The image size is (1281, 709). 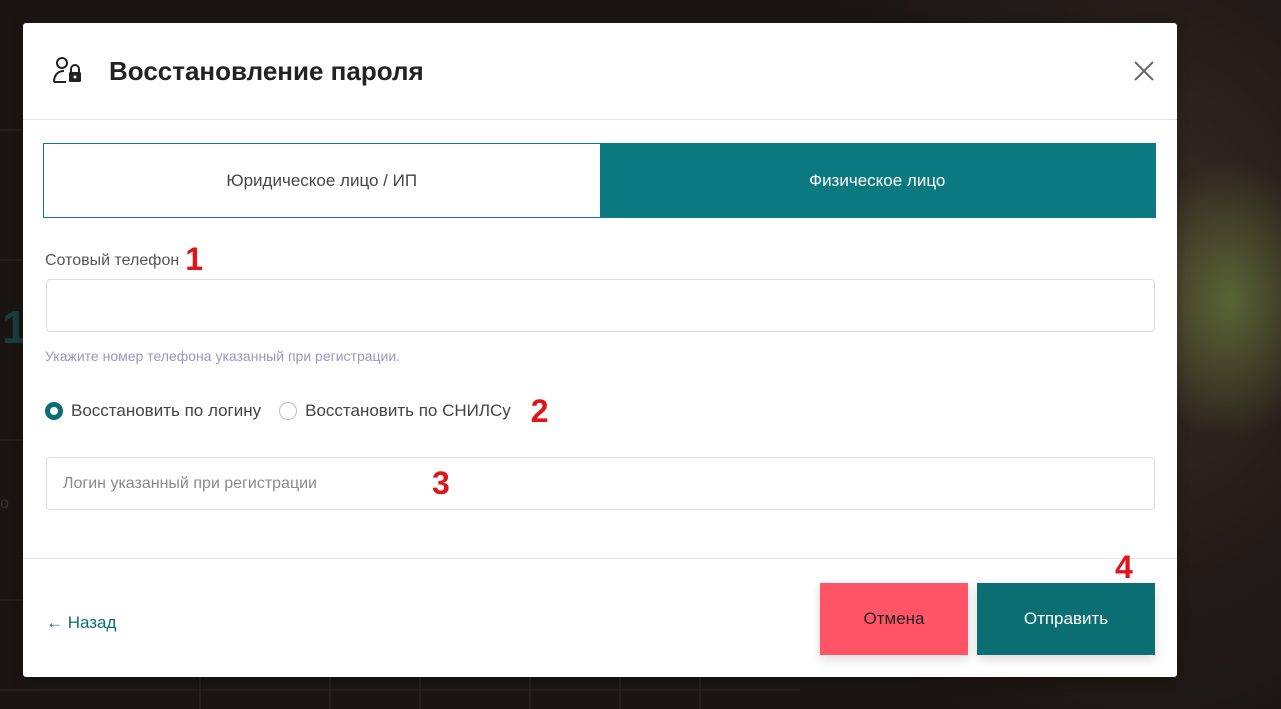 I want to click on submit-button: Отправить, so click(x=1066, y=619).